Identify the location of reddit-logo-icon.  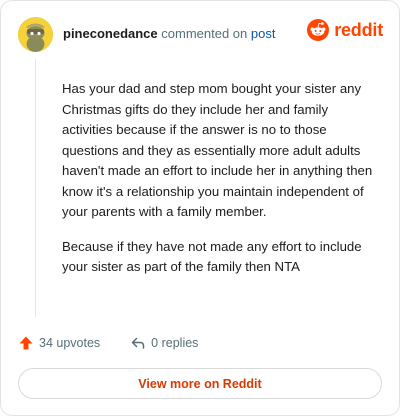
(318, 30).